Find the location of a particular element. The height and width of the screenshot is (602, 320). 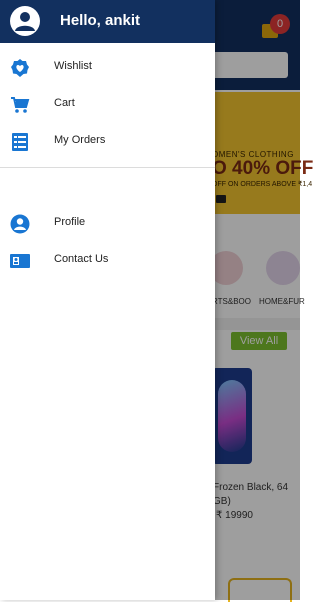

avatar is located at coordinates (25, 21).